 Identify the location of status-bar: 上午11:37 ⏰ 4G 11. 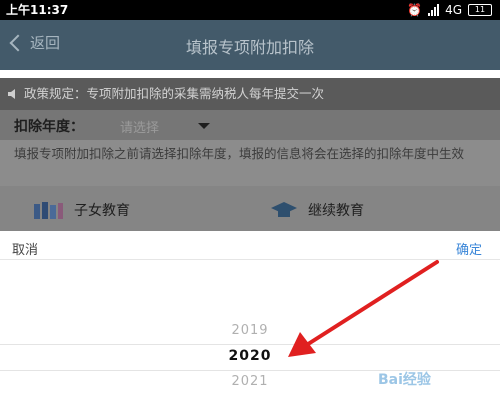
(250, 10).